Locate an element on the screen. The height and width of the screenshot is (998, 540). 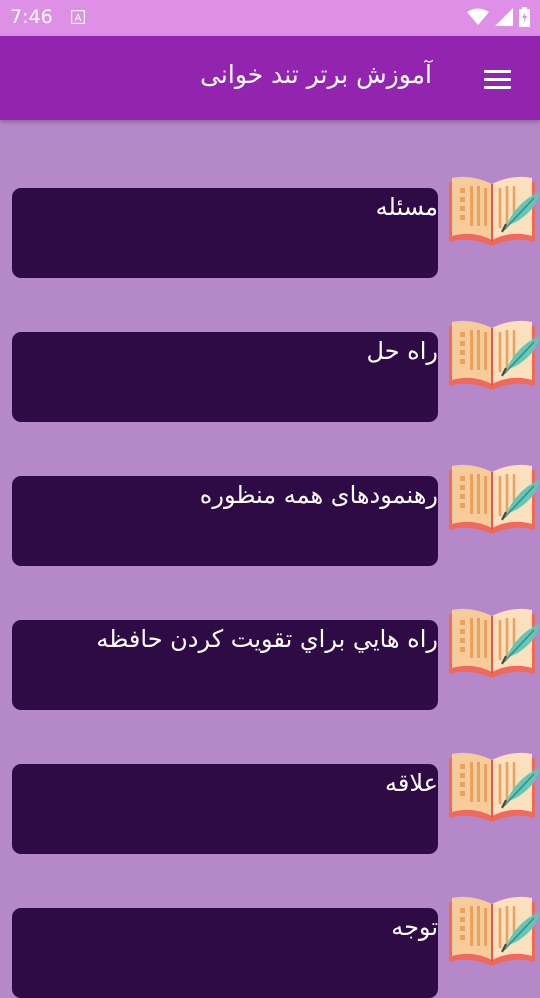
status-icons is located at coordinates (498, 17).